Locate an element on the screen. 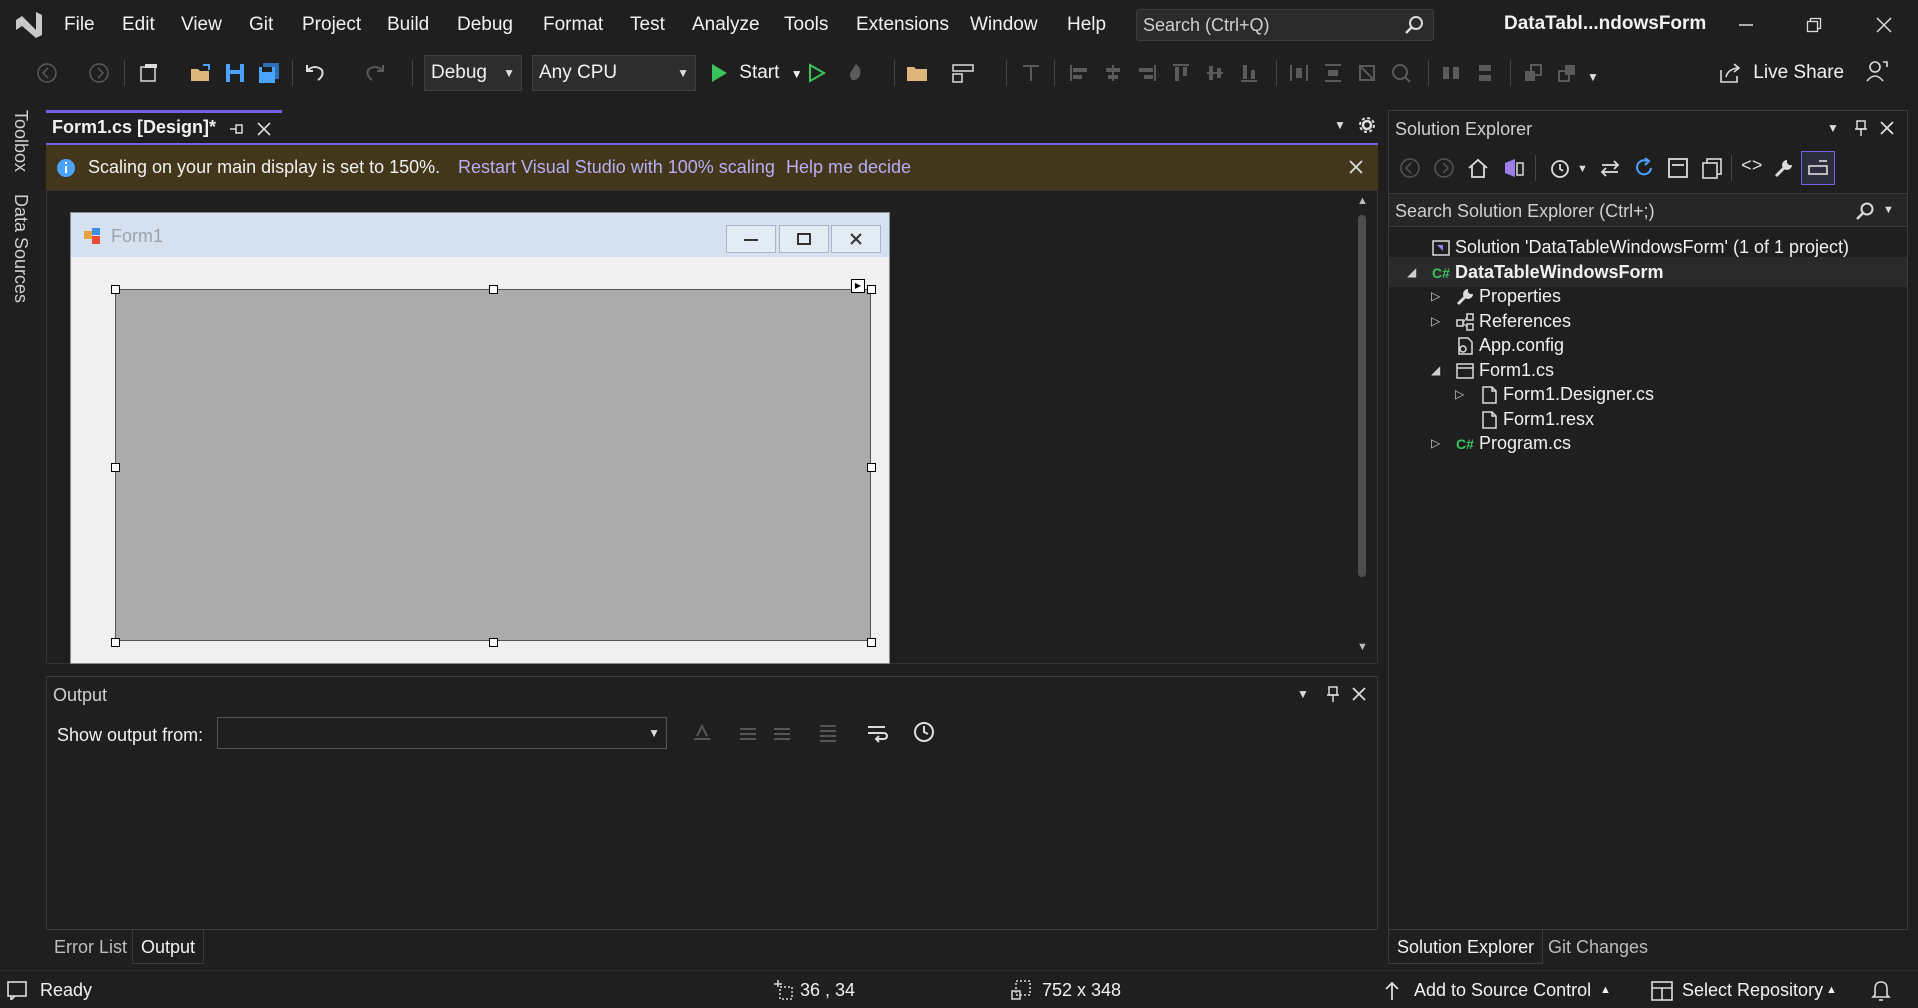 This screenshot has height=1008, width=1918. save-all-button is located at coordinates (269, 73).